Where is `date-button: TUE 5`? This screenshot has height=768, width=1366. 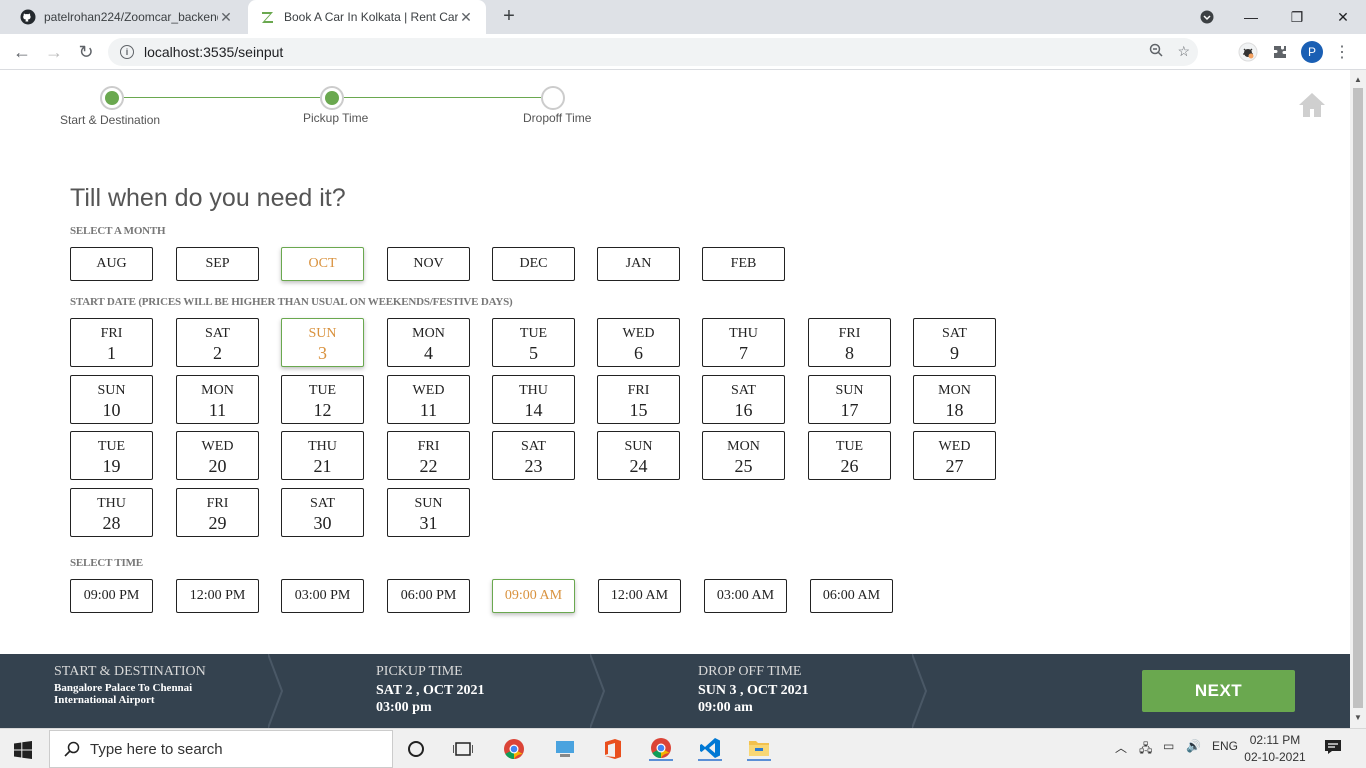
date-button: TUE 5 is located at coordinates (533, 342).